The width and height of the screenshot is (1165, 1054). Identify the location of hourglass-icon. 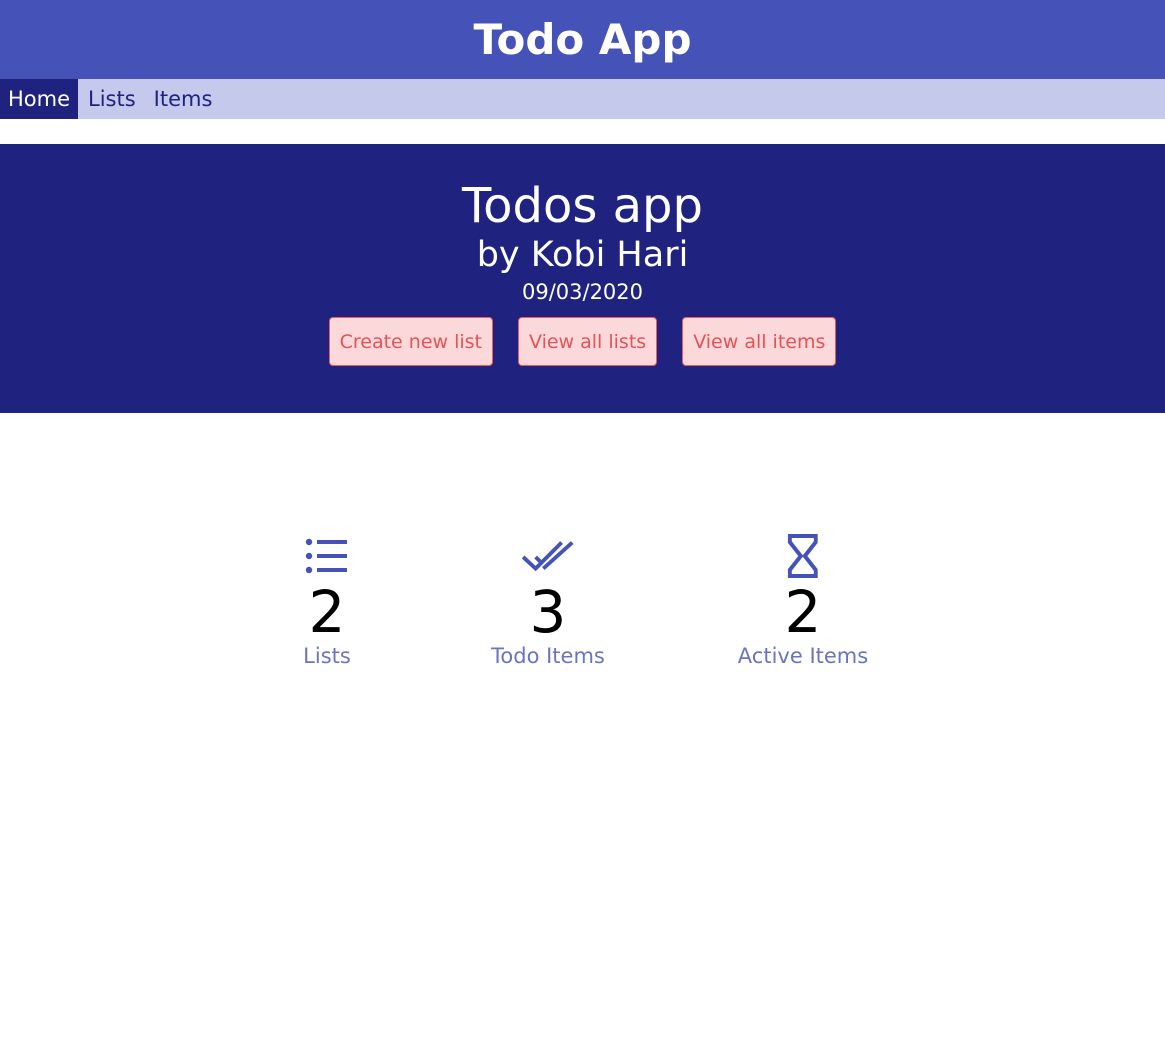
(803, 556).